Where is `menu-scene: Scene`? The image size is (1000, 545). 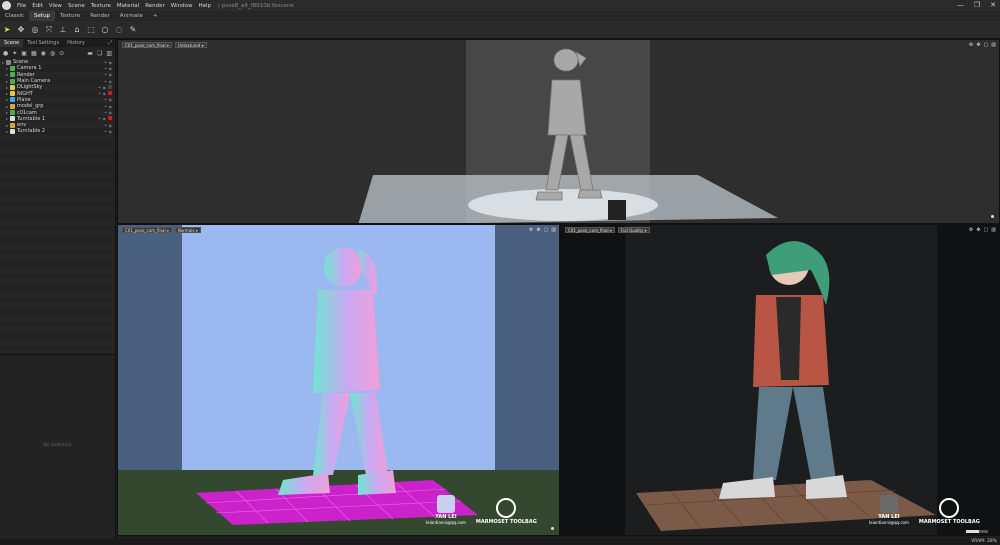
menu-scene: Scene is located at coordinates (76, 6).